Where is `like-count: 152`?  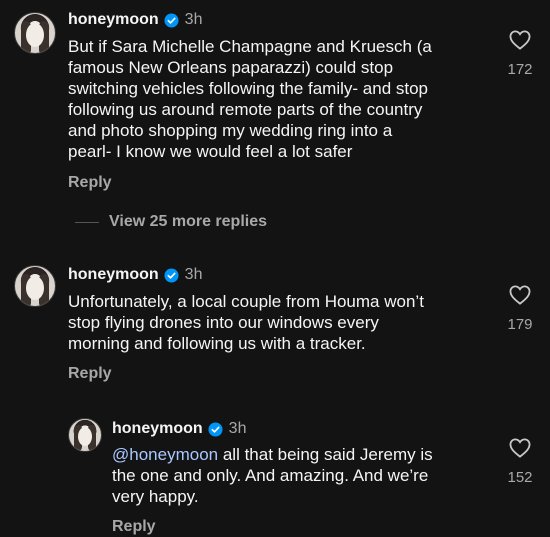 like-count: 152 is located at coordinates (520, 477).